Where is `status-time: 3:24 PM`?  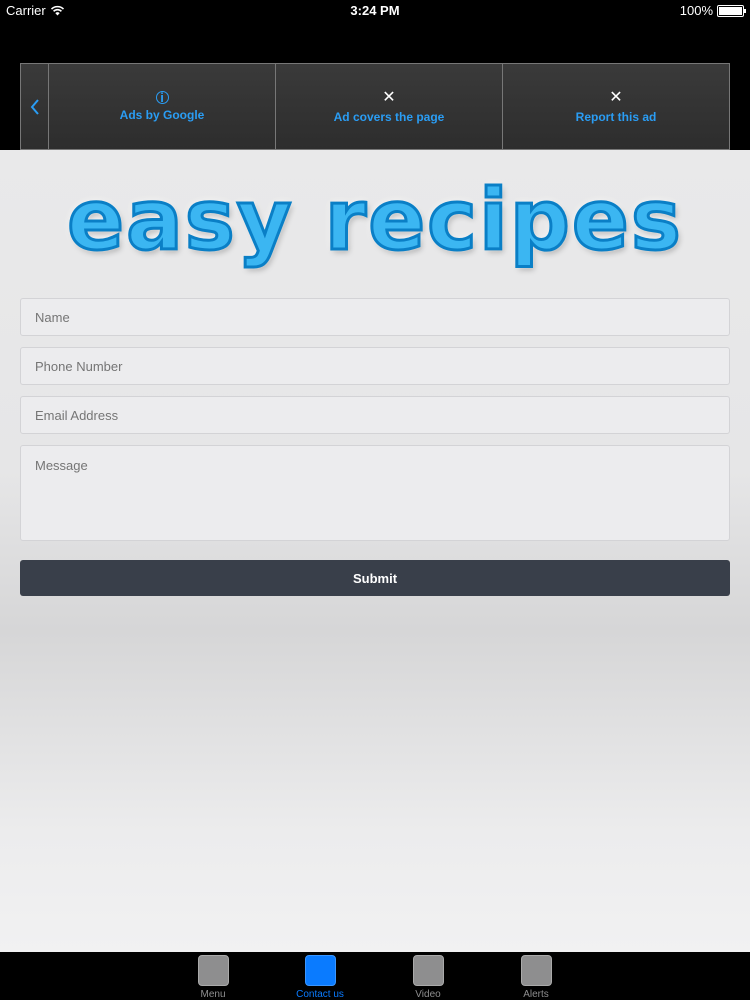
status-time: 3:24 PM is located at coordinates (375, 10).